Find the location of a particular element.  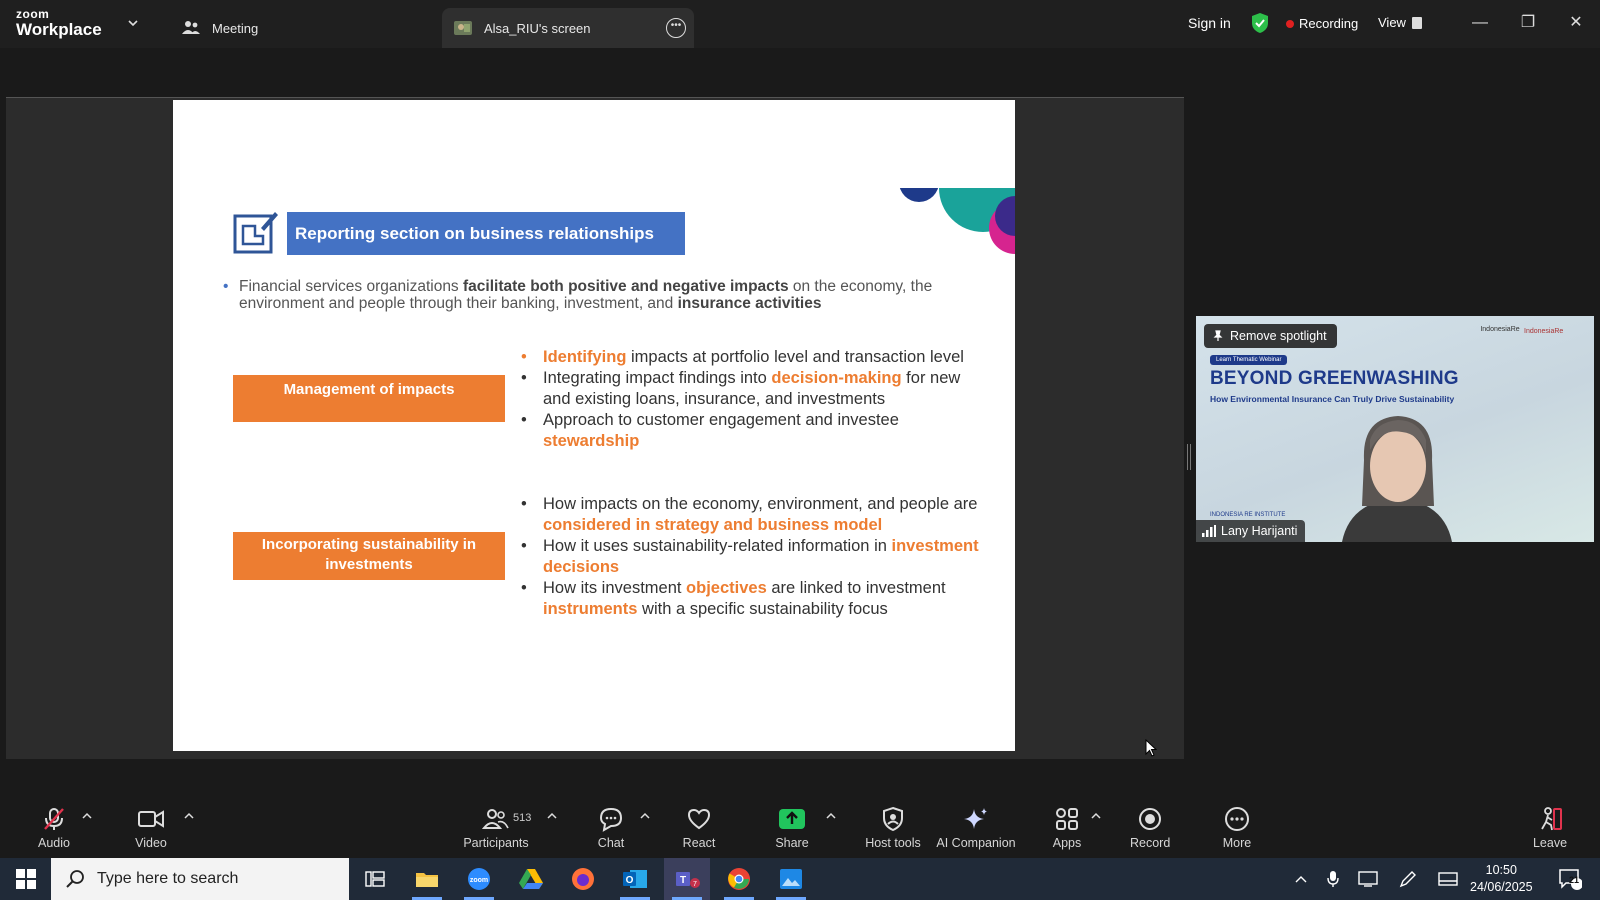

tray-overflow-chevron-icon is located at coordinates (1301, 879).